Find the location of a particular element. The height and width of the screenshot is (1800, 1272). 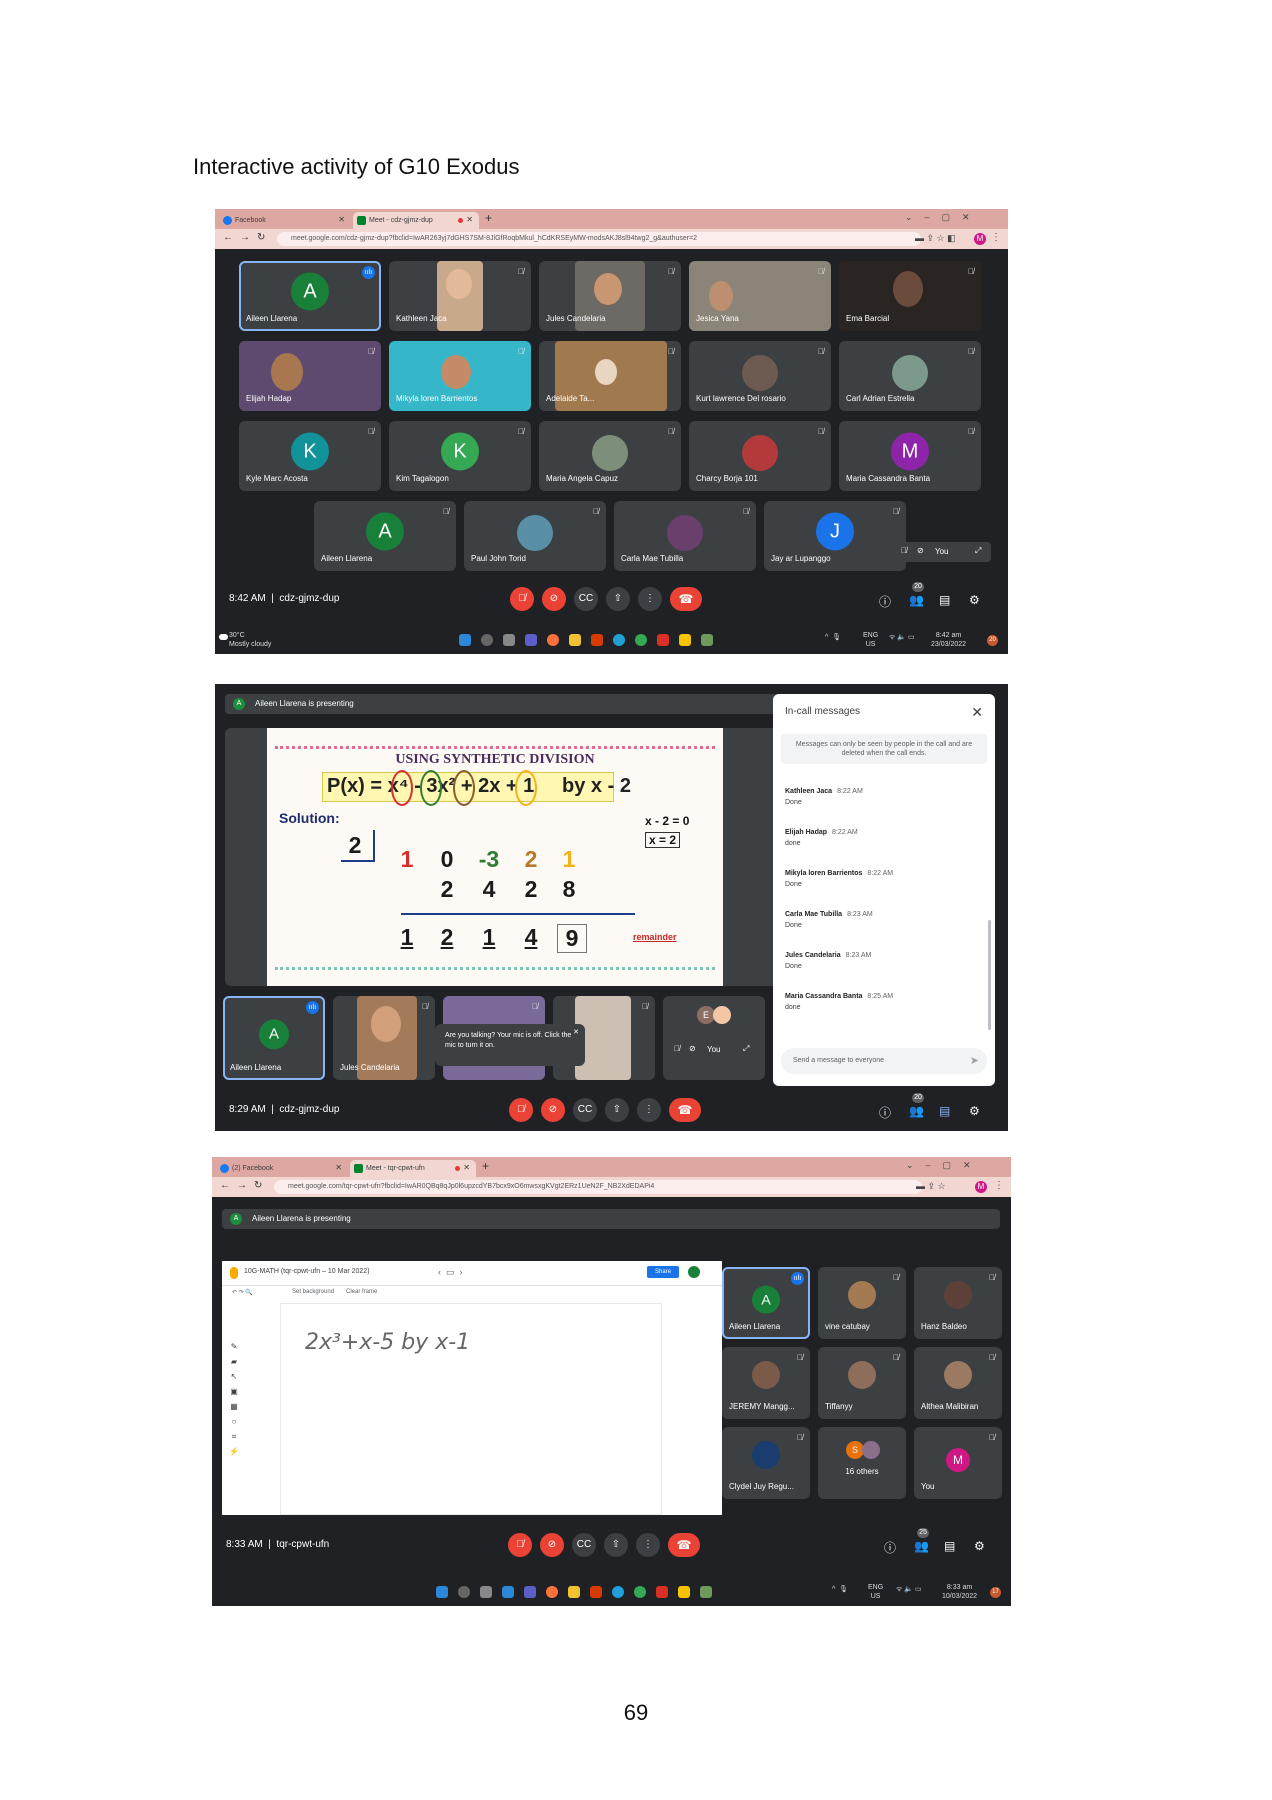

extension-icons: ▬ ⇪ ☆ ◧ is located at coordinates (935, 238).